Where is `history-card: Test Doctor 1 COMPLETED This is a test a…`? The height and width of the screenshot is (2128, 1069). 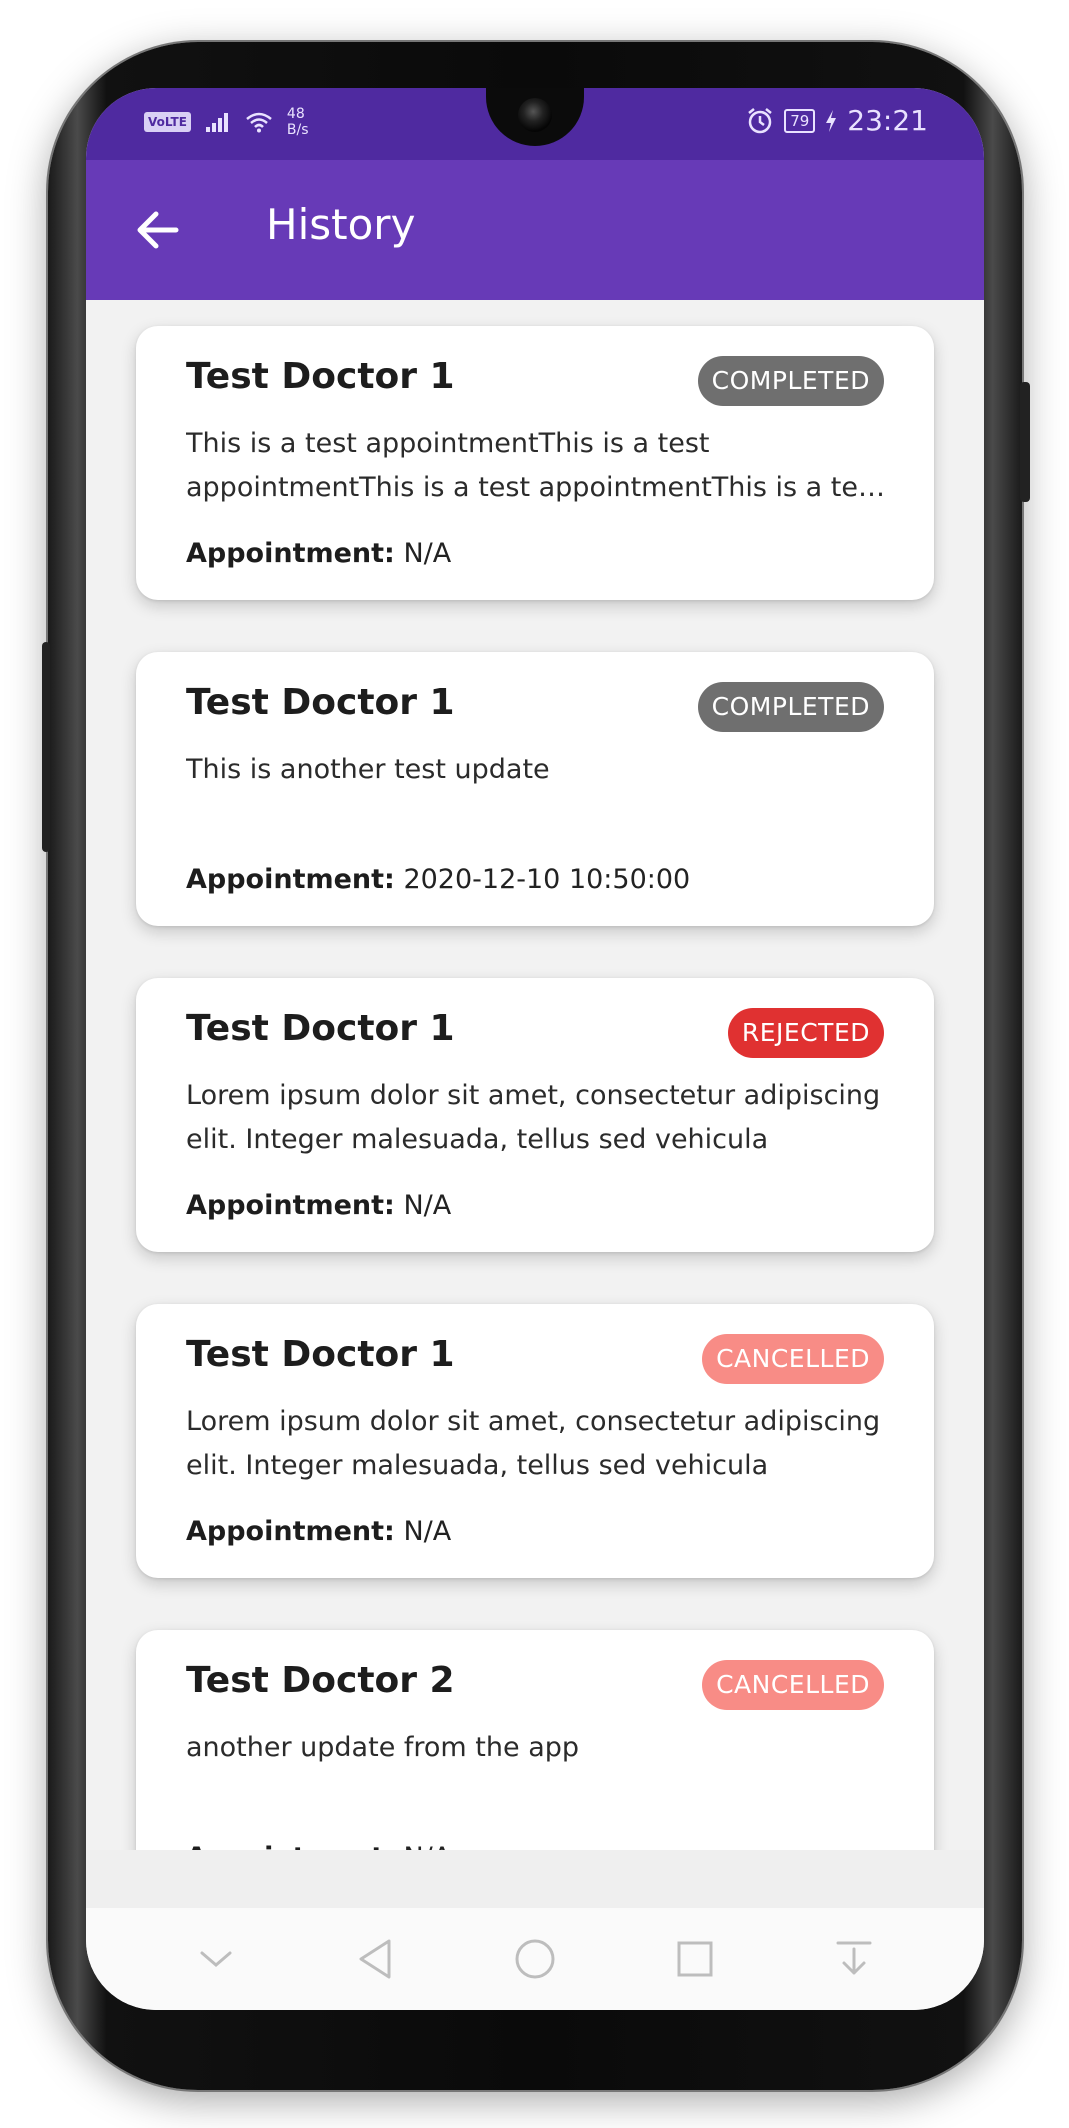
history-card: Test Doctor 1 COMPLETED This is a test a… is located at coordinates (535, 463).